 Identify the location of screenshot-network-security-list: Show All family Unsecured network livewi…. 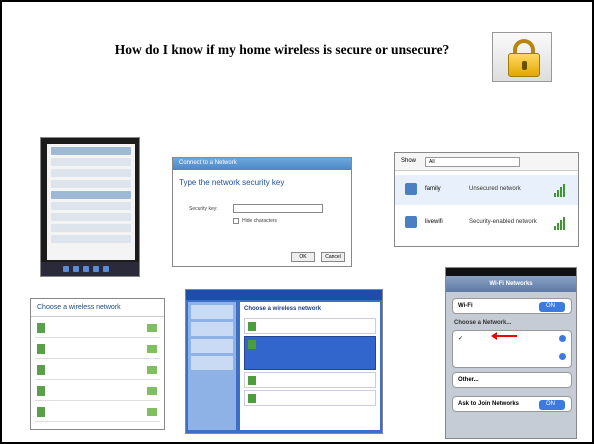
(486, 199).